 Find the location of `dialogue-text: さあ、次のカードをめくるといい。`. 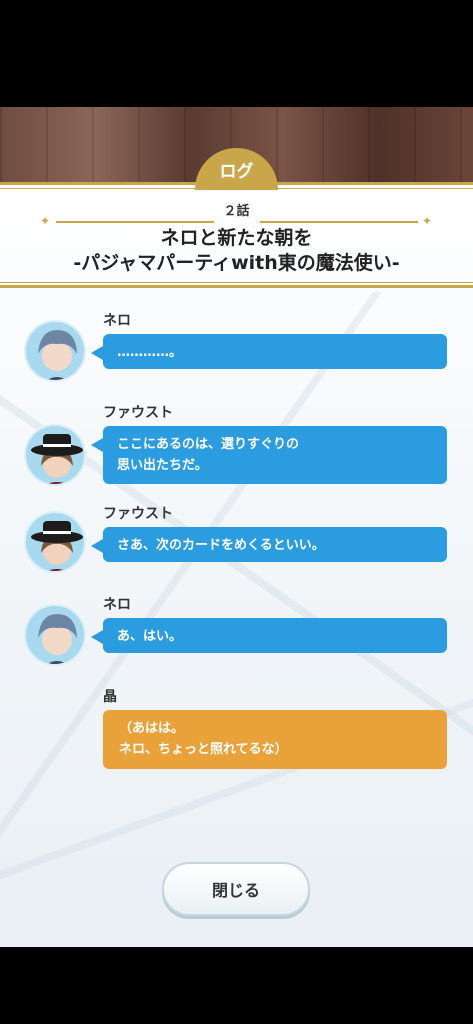

dialogue-text: さあ、次のカードをめくるといい。 is located at coordinates (221, 545).